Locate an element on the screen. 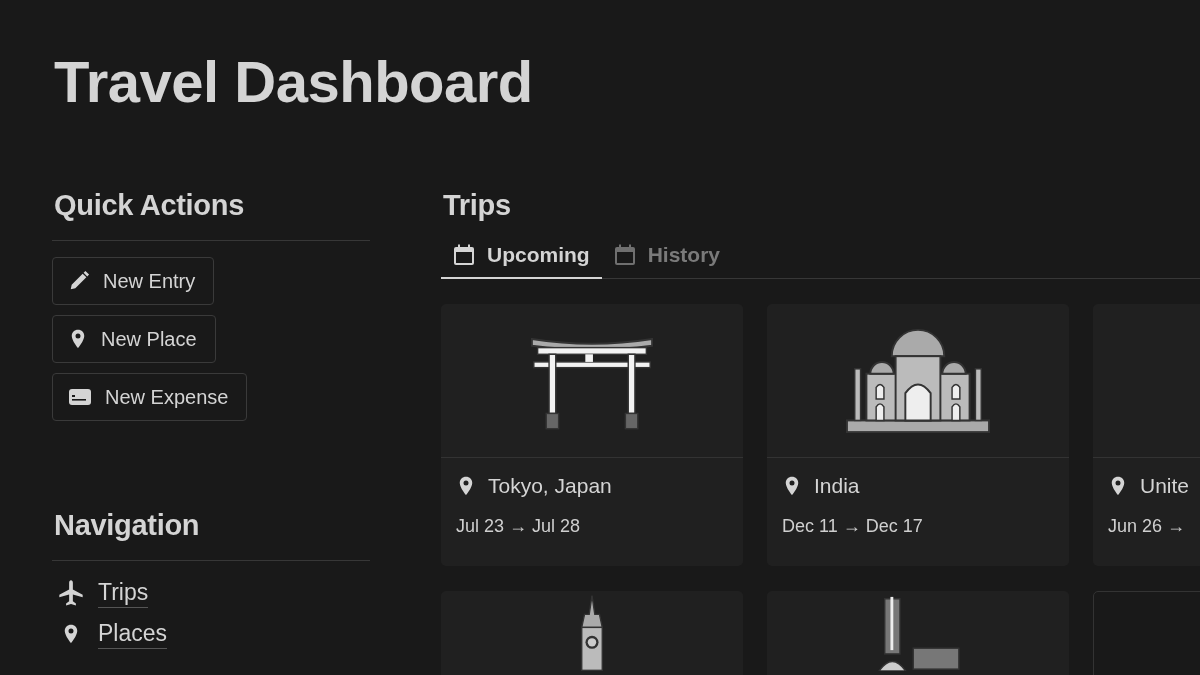 The image size is (1200, 675). tab: History is located at coordinates (667, 261).